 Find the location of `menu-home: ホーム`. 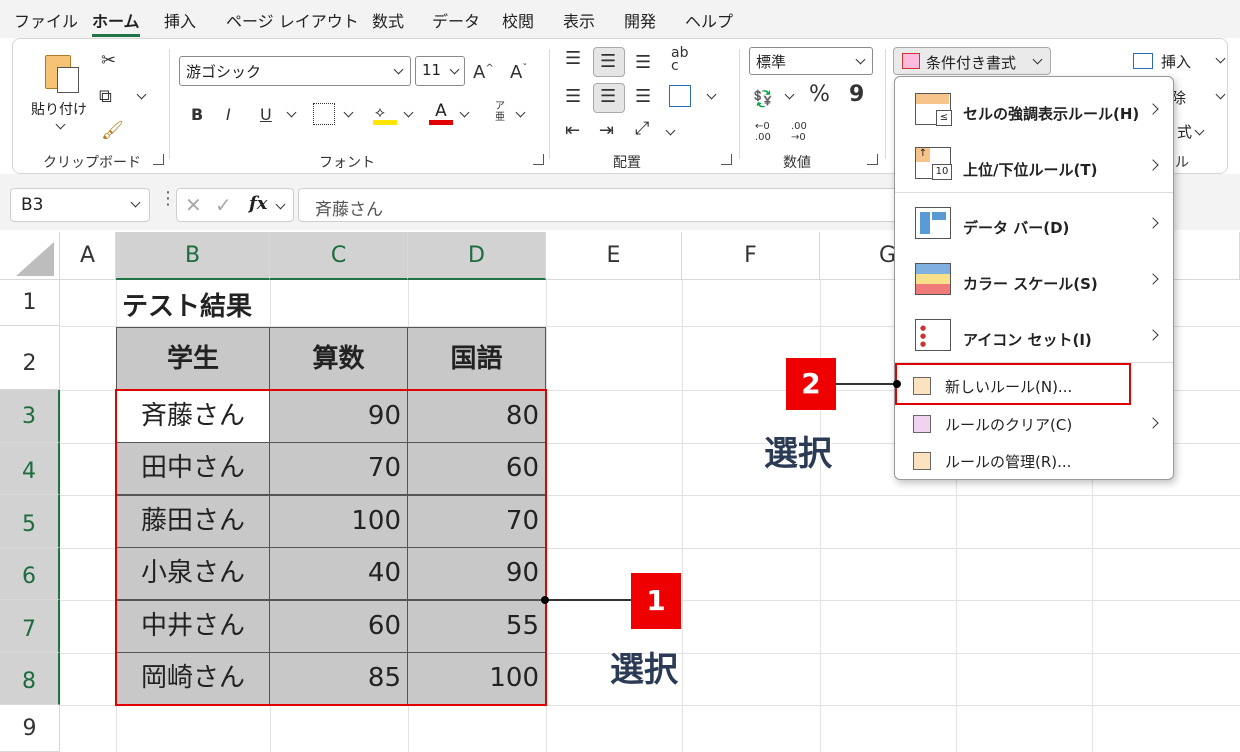

menu-home: ホーム is located at coordinates (116, 22).